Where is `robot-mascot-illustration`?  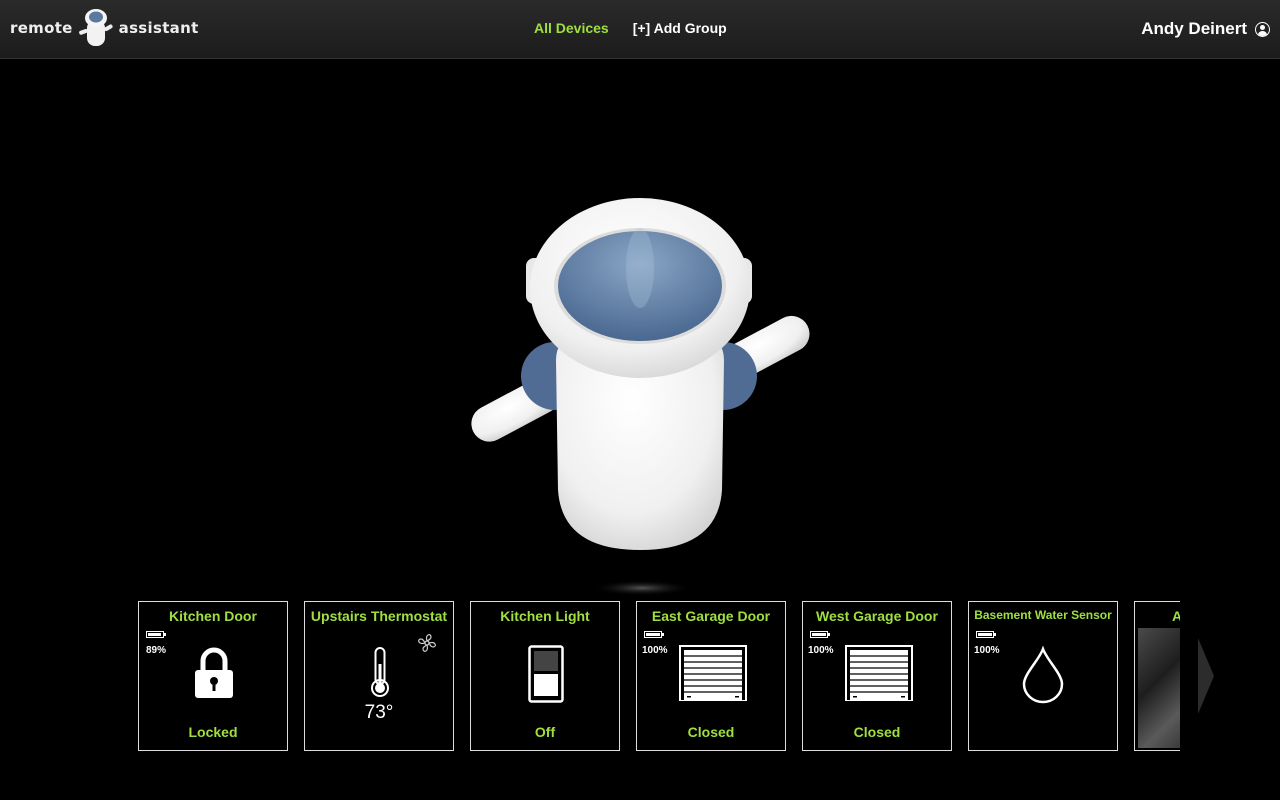
robot-mascot-illustration is located at coordinates (640, 397).